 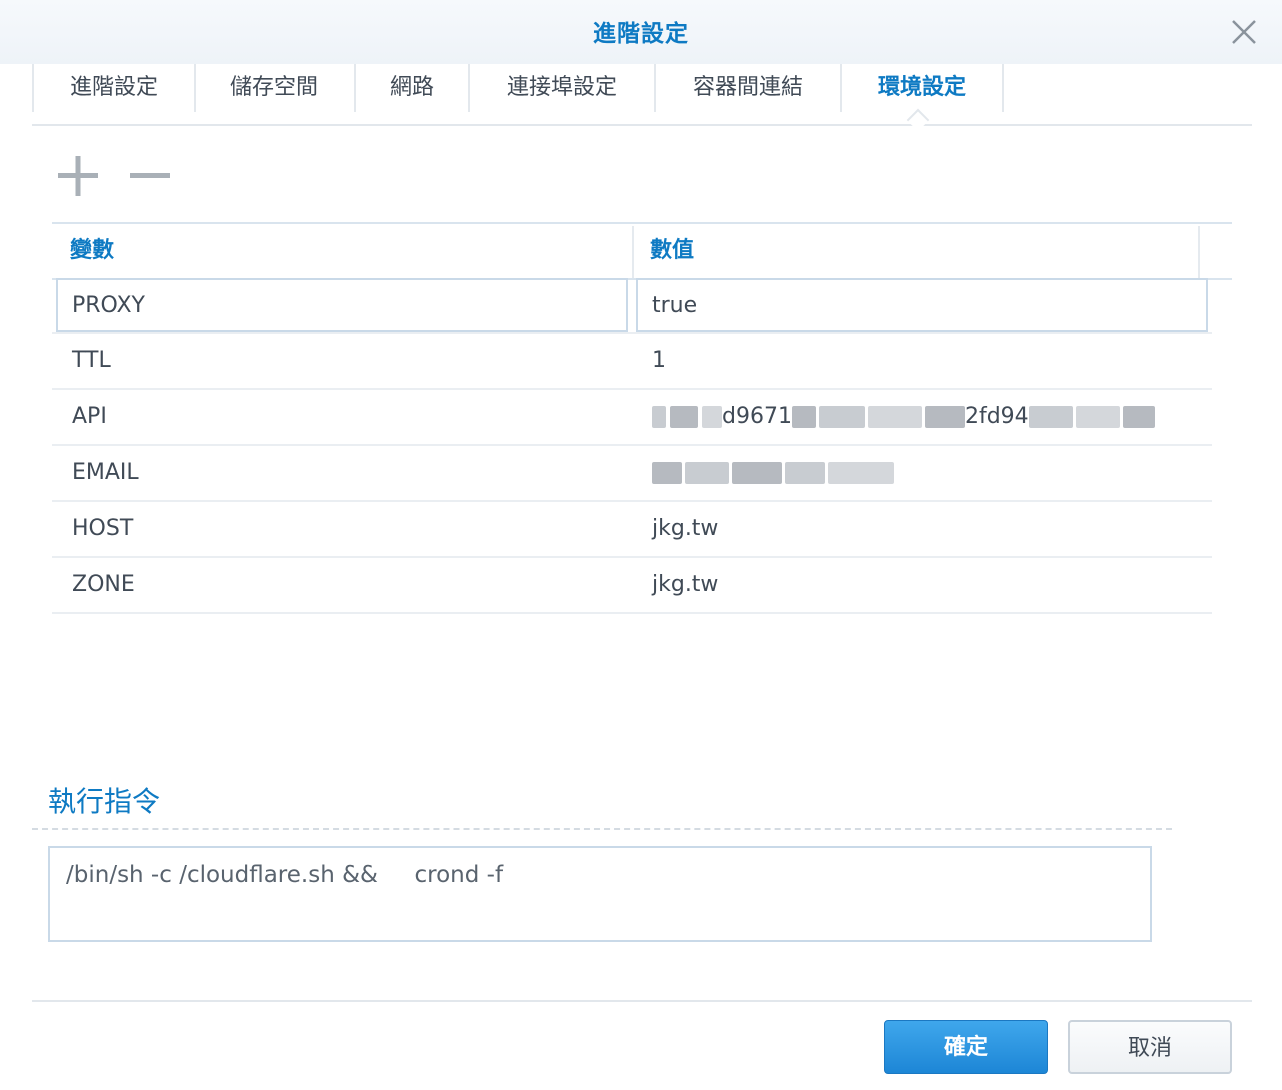 I want to click on variable-cell: ZONE, so click(x=103, y=584).